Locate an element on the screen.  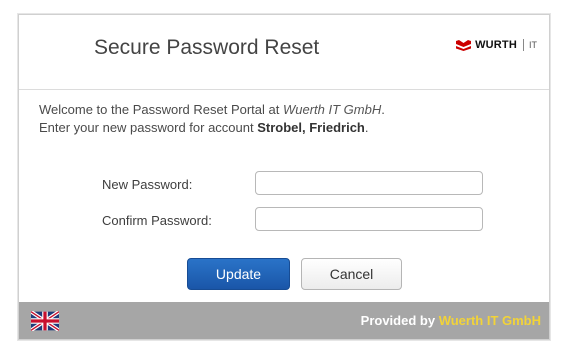
intro-line-1-suffix: . is located at coordinates (383, 109).